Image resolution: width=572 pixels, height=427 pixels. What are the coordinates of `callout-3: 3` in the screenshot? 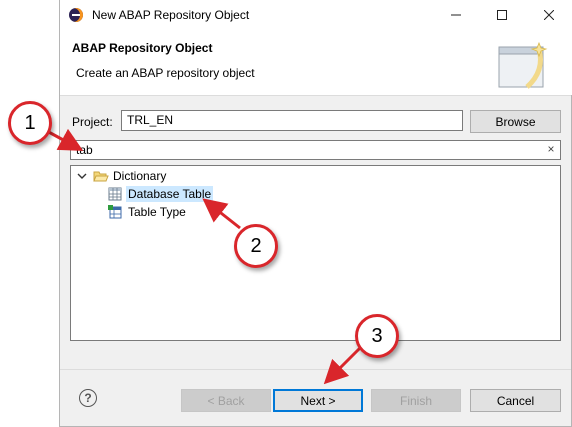 It's located at (377, 336).